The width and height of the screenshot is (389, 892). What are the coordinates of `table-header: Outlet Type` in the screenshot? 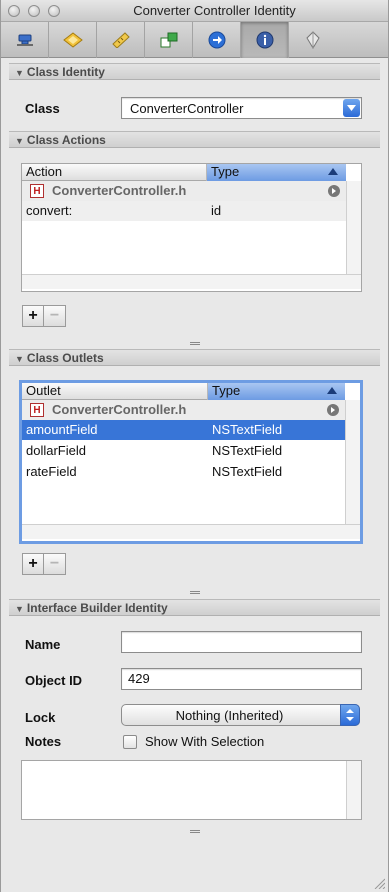 It's located at (183, 391).